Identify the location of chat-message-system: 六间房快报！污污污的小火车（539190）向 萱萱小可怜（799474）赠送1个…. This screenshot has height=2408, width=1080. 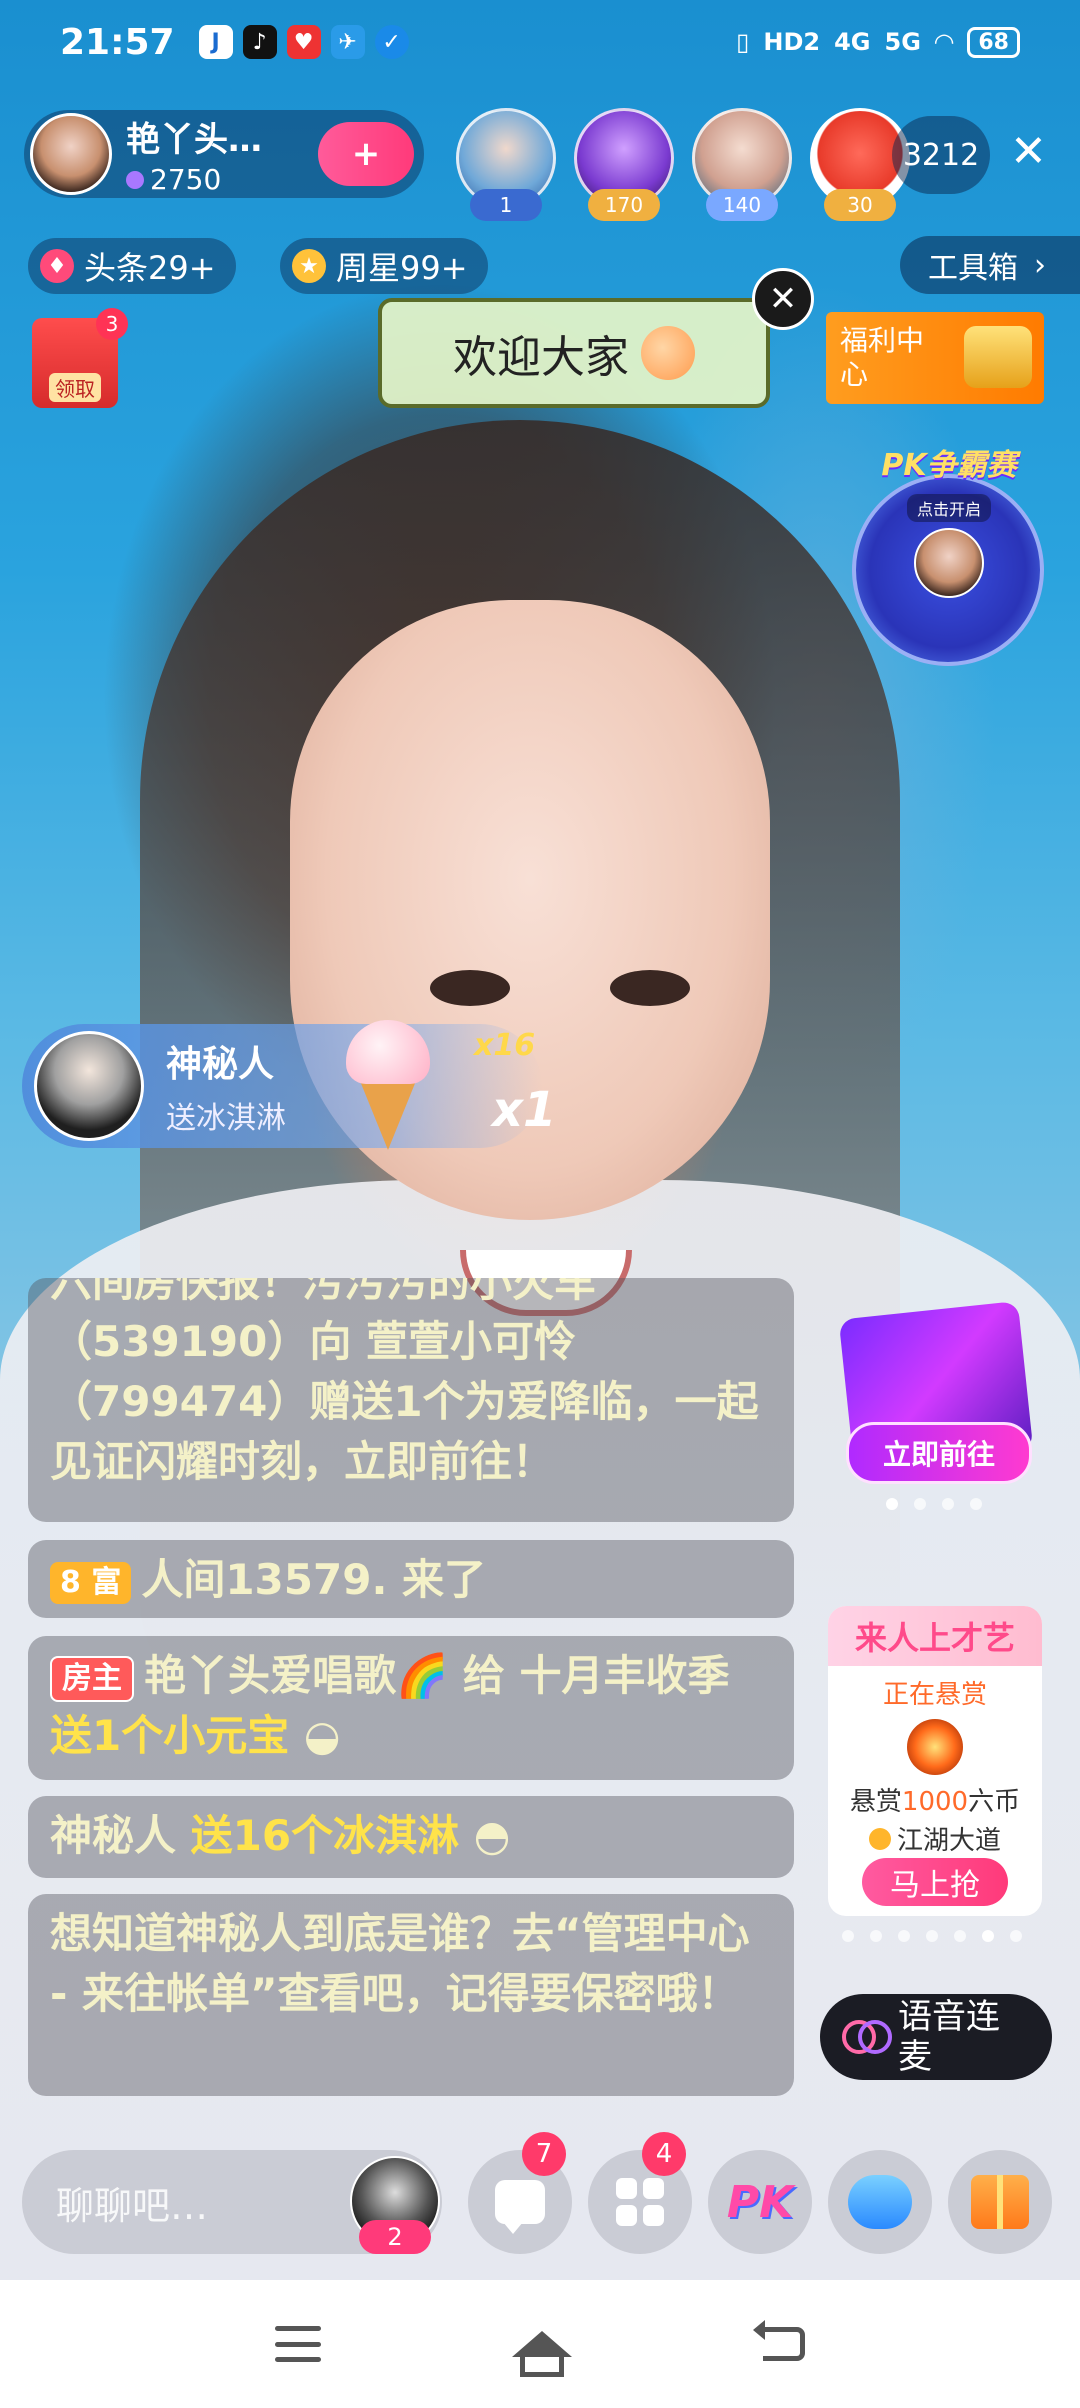
(411, 1400).